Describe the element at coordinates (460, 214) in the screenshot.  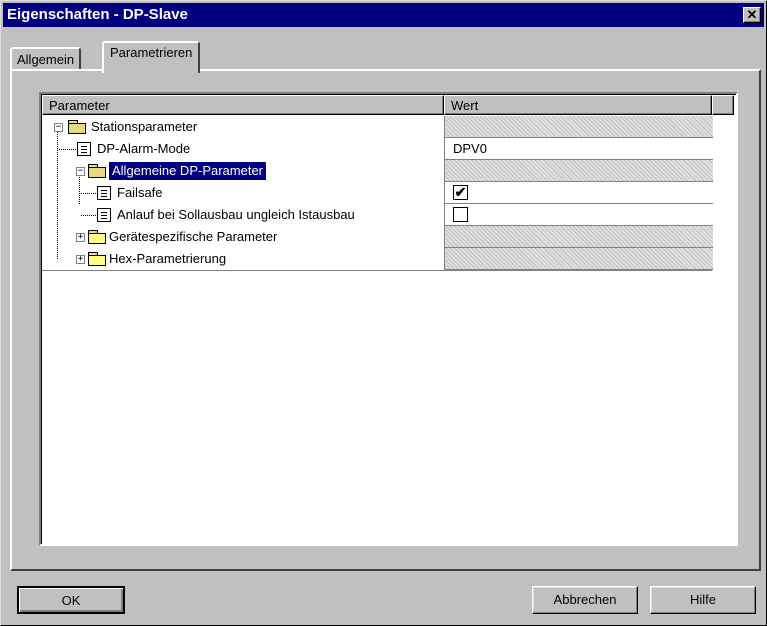
I see `anlauf-checkbox` at that location.